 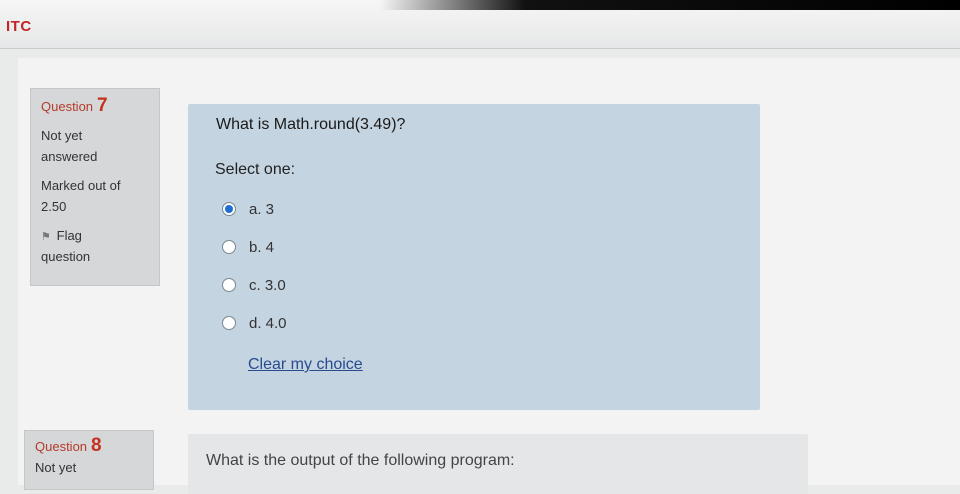 I want to click on answer-label-a: a. 3, so click(x=262, y=209).